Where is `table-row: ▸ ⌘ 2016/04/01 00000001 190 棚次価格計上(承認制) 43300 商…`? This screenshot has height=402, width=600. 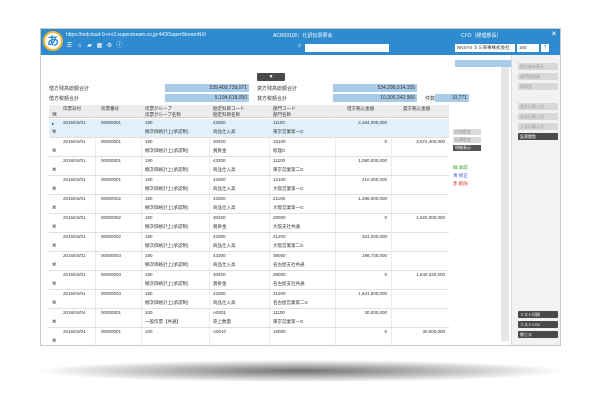 table-row: ▸ ⌘ 2016/04/01 00000001 190 棚次価格計上(承認制) 43300 商… is located at coordinates (249, 128).